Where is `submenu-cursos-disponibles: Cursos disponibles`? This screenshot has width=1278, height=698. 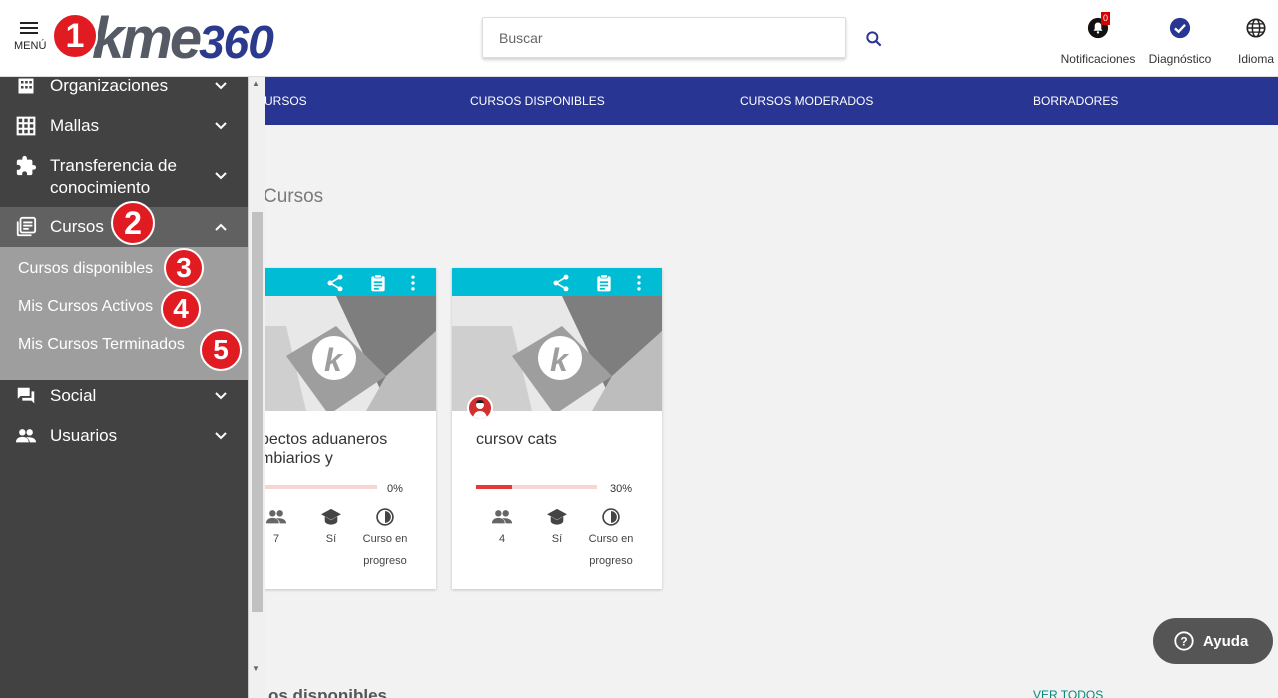
submenu-cursos-disponibles: Cursos disponibles is located at coordinates (85, 269).